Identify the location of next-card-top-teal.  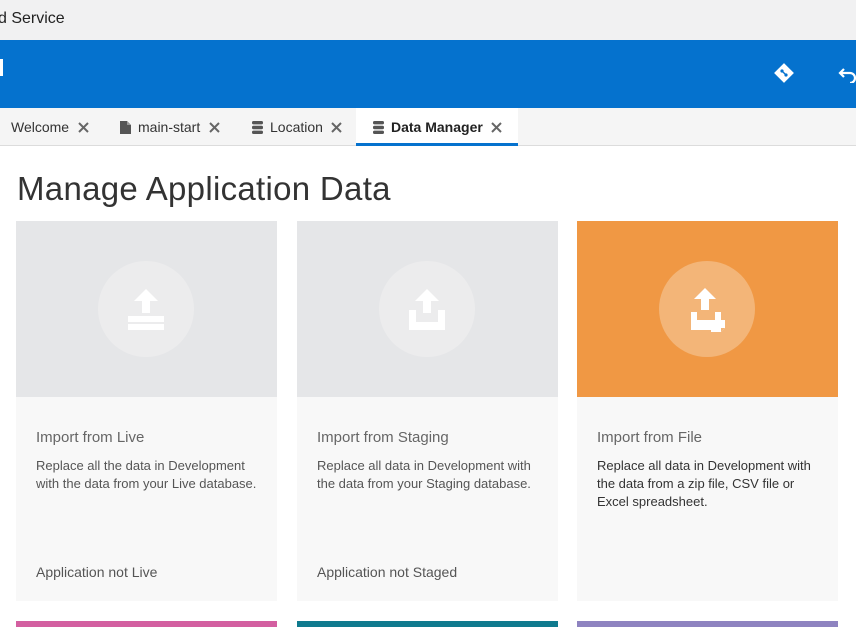
(427, 624).